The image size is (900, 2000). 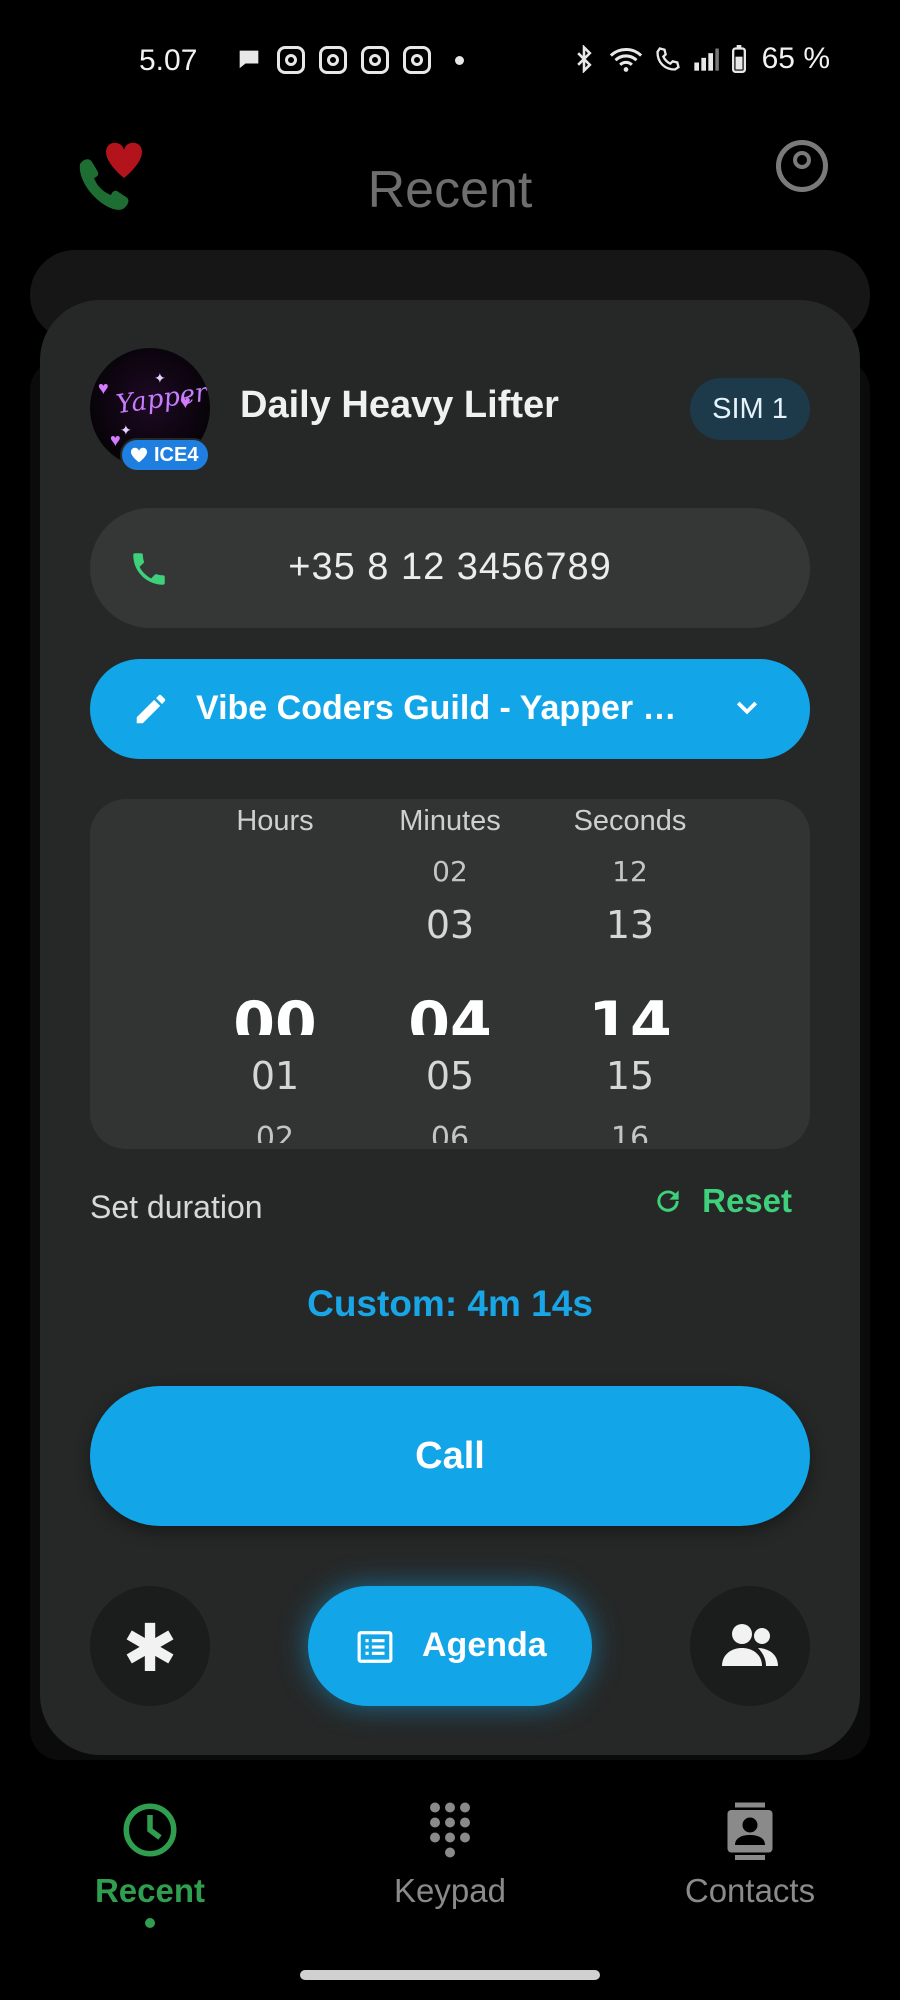 What do you see at coordinates (450, 1303) in the screenshot?
I see `custom-duration-summary: Custom: 4m 14s` at bounding box center [450, 1303].